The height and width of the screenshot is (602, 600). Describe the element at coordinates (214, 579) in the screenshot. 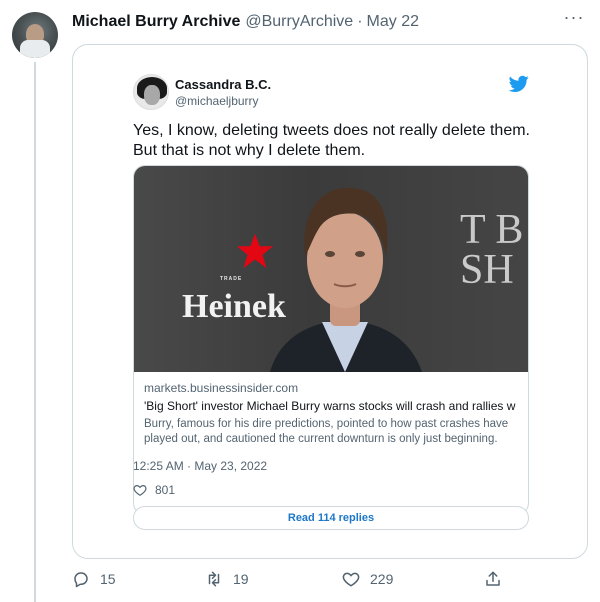

I see `retweet-icon` at that location.